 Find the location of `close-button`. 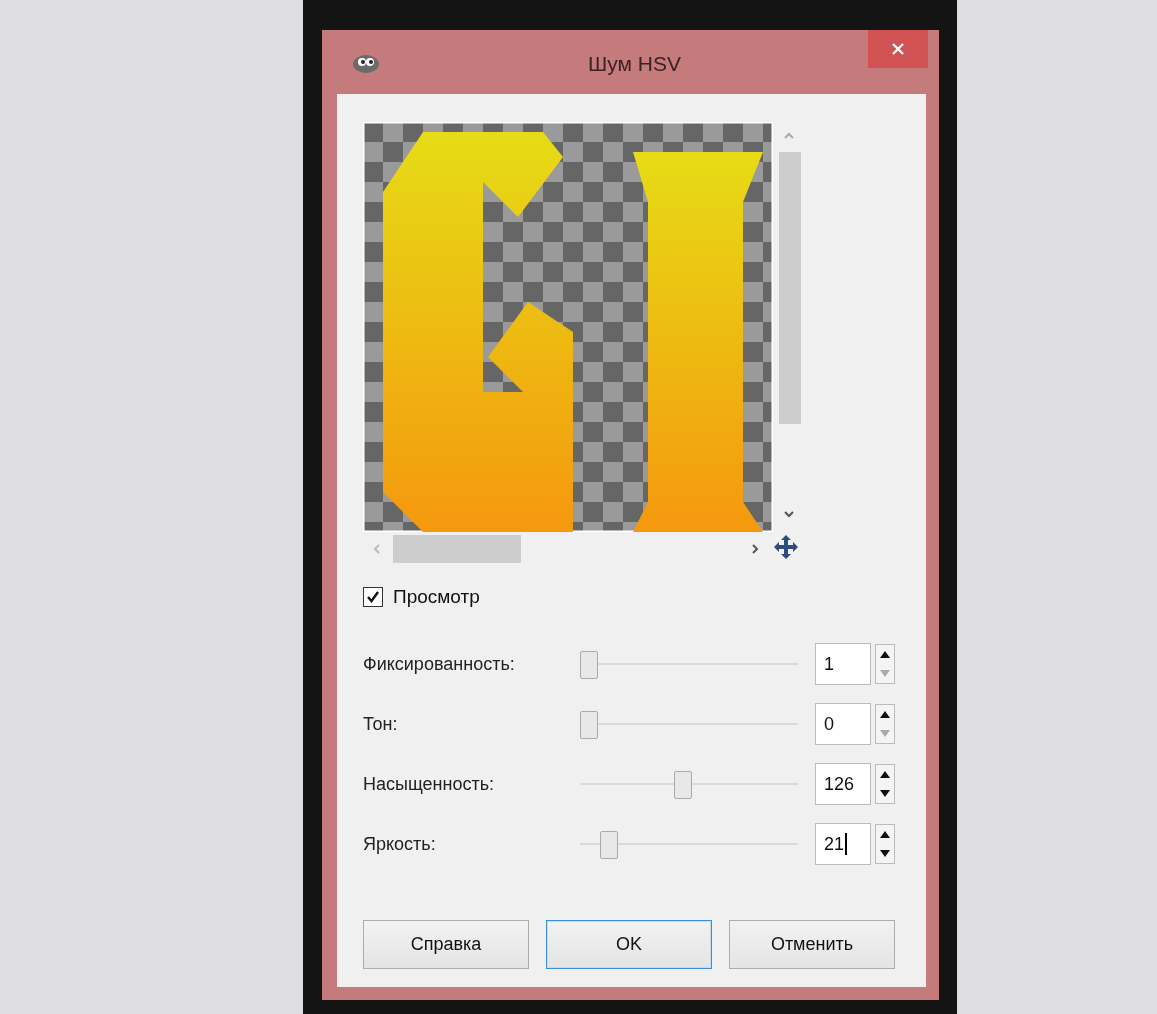

close-button is located at coordinates (898, 49).